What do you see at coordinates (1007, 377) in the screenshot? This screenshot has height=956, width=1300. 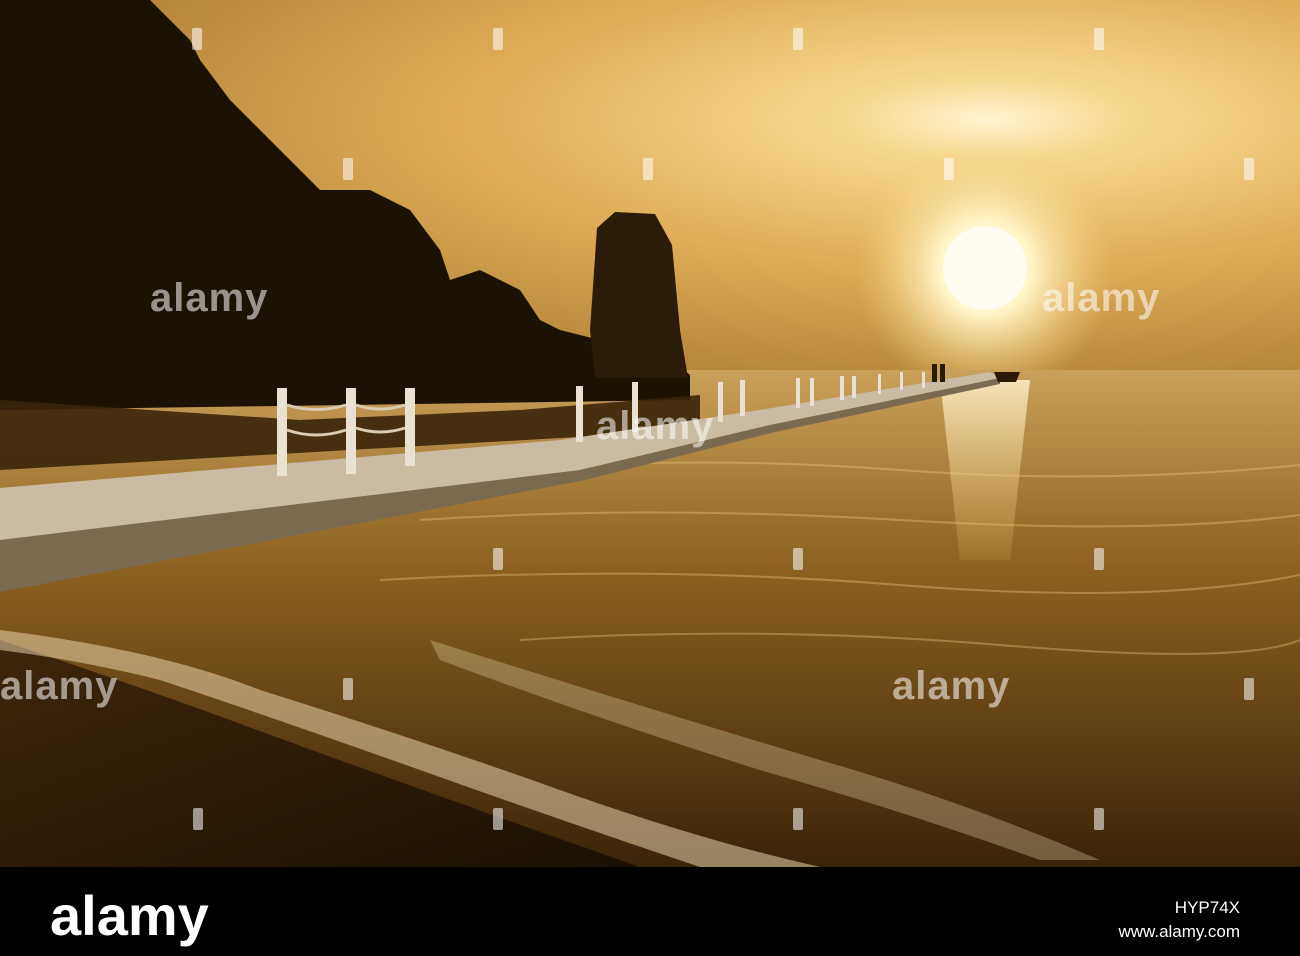 I see `boat-silhouette` at bounding box center [1007, 377].